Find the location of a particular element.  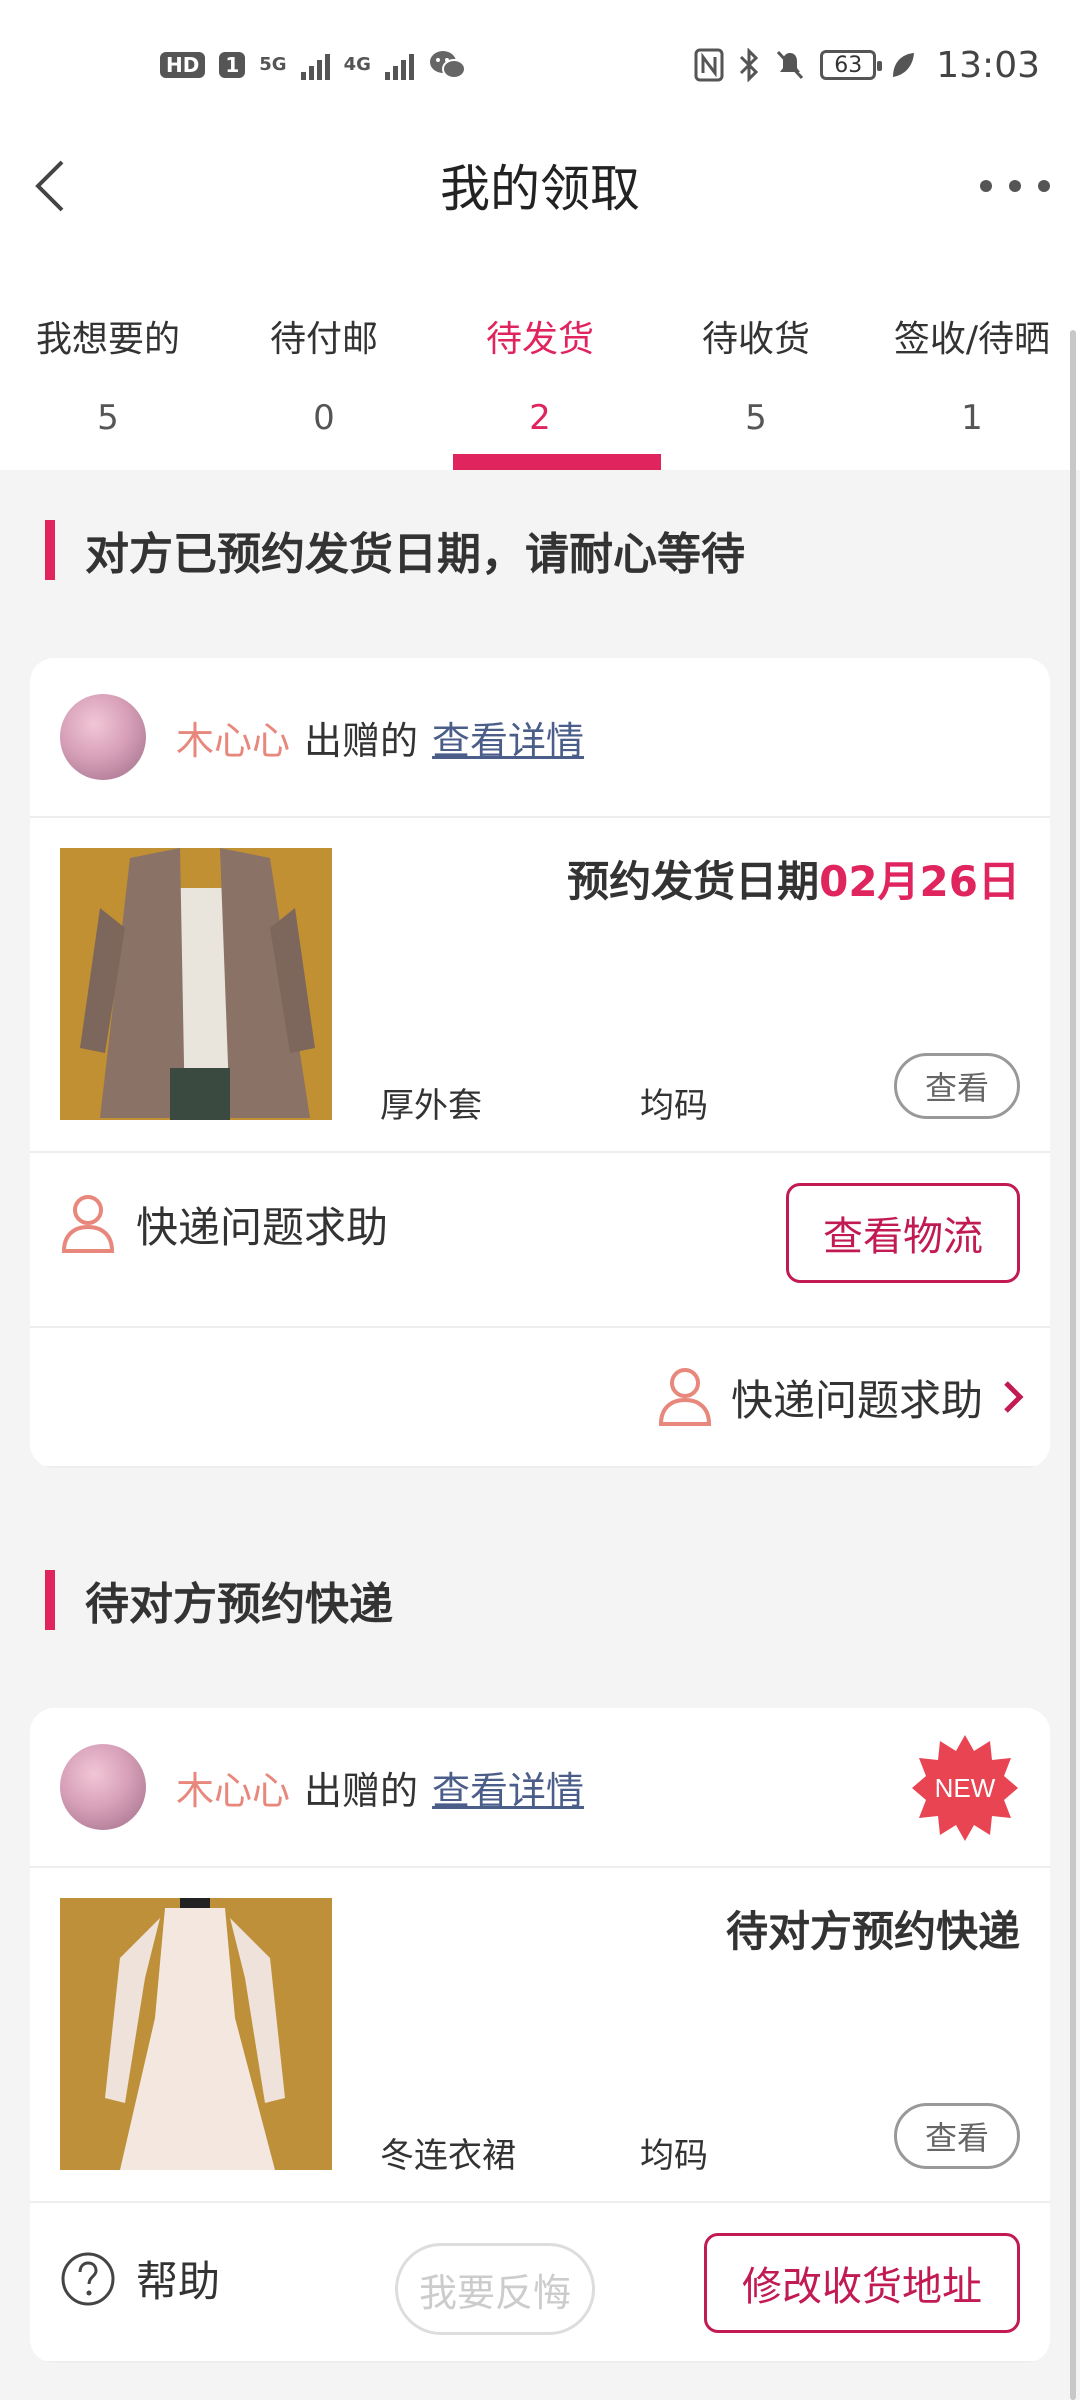

new-badge: NEW is located at coordinates (965, 1788).